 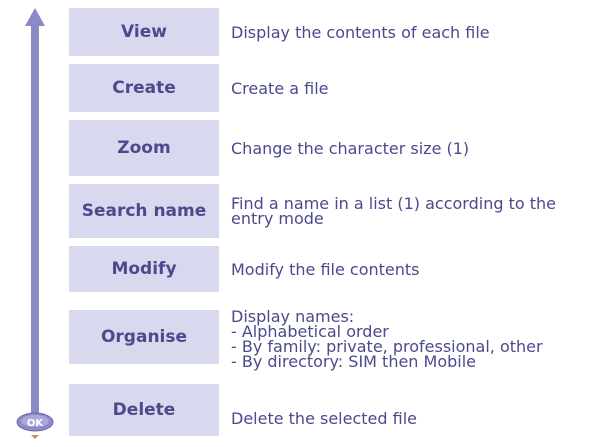 I want to click on create-description: Create a file, so click(x=280, y=88).